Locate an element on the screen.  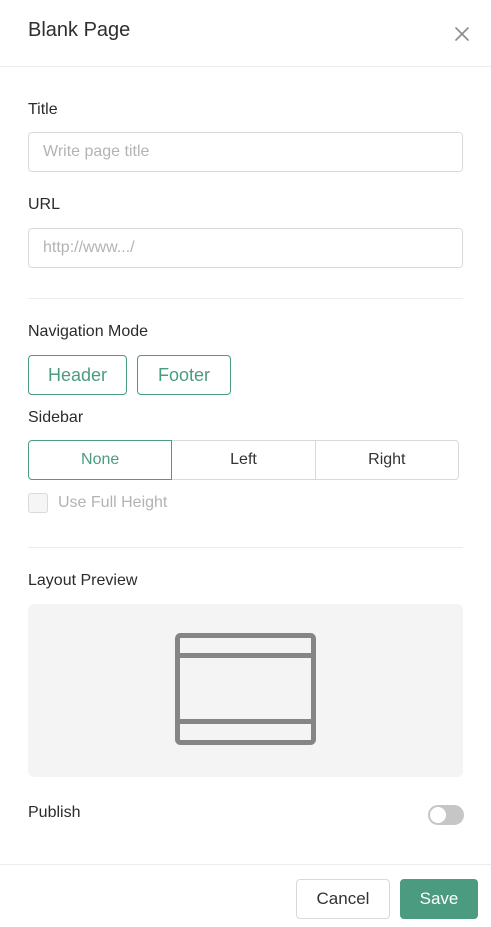
publish-label: Publish is located at coordinates (54, 812).